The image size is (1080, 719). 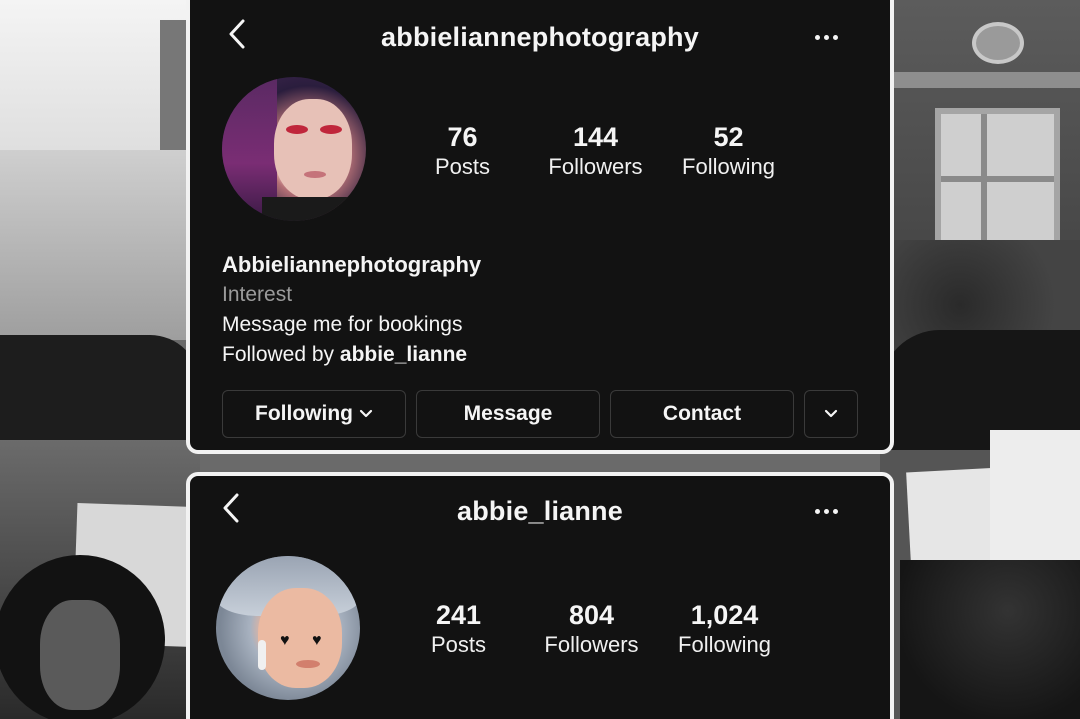 I want to click on followed-by: Followed by abbie_lianne, so click(x=351, y=355).